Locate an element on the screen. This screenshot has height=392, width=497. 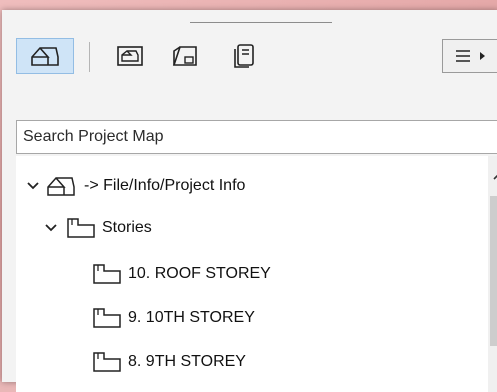
tree-item-stories: Stories is located at coordinates (98, 228).